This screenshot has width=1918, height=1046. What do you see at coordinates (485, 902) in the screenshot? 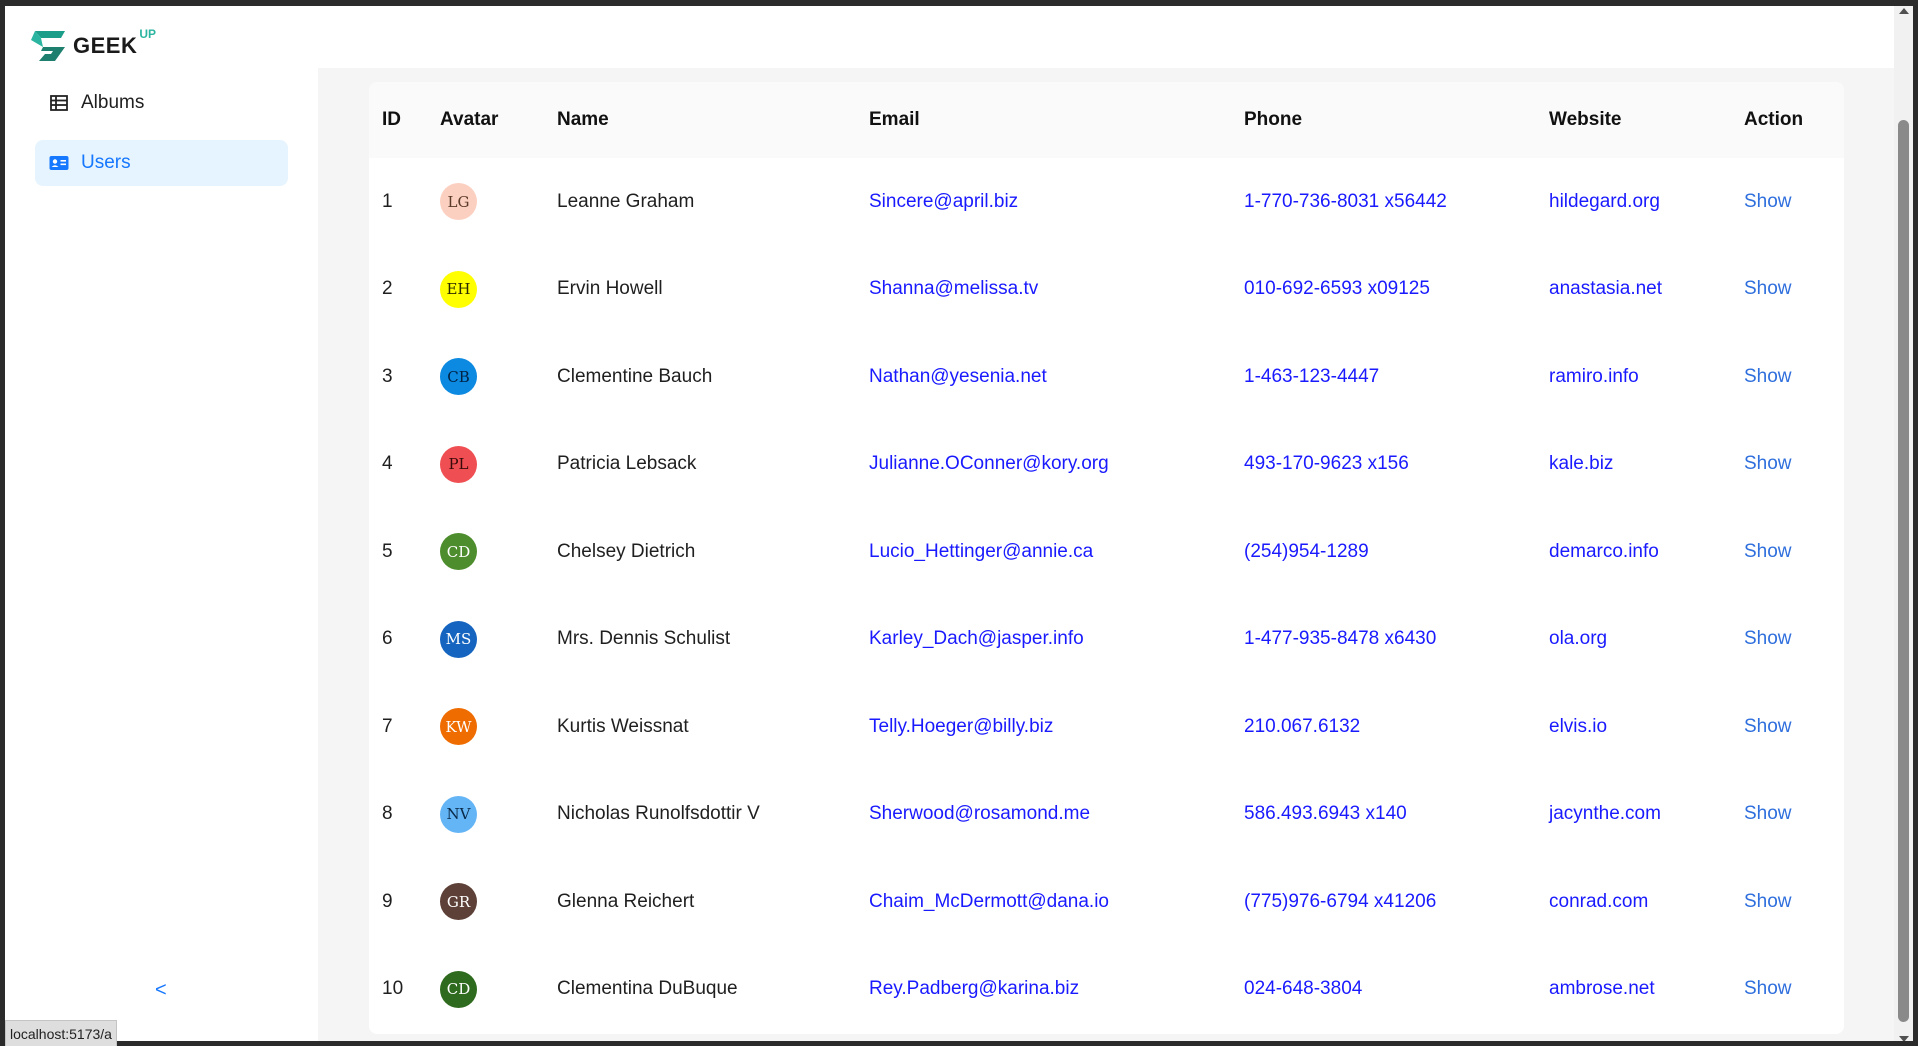
I see `cell-avatar: GR` at bounding box center [485, 902].